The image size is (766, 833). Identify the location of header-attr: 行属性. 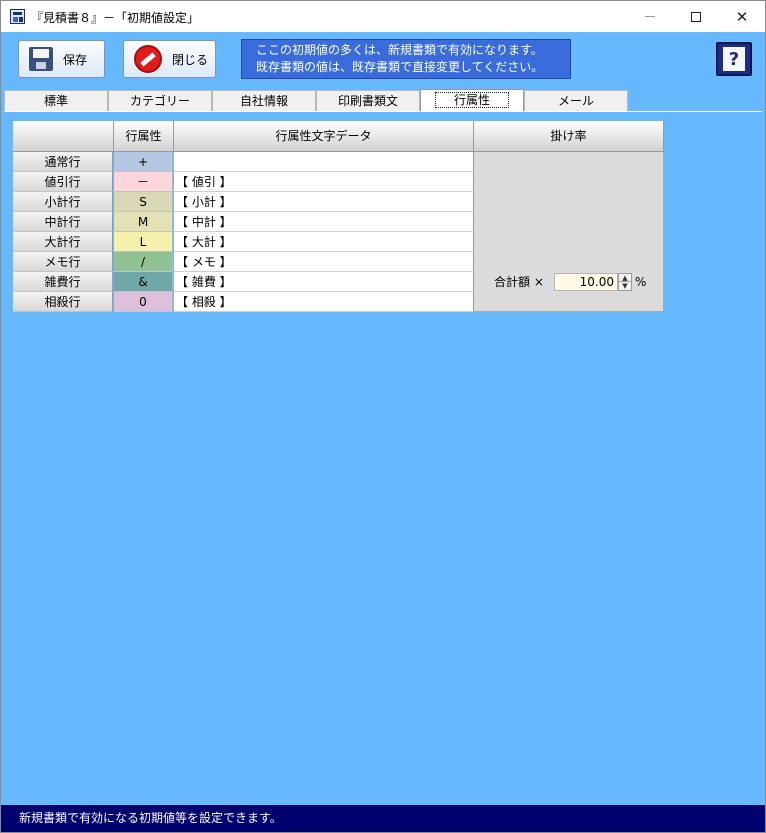
(144, 136).